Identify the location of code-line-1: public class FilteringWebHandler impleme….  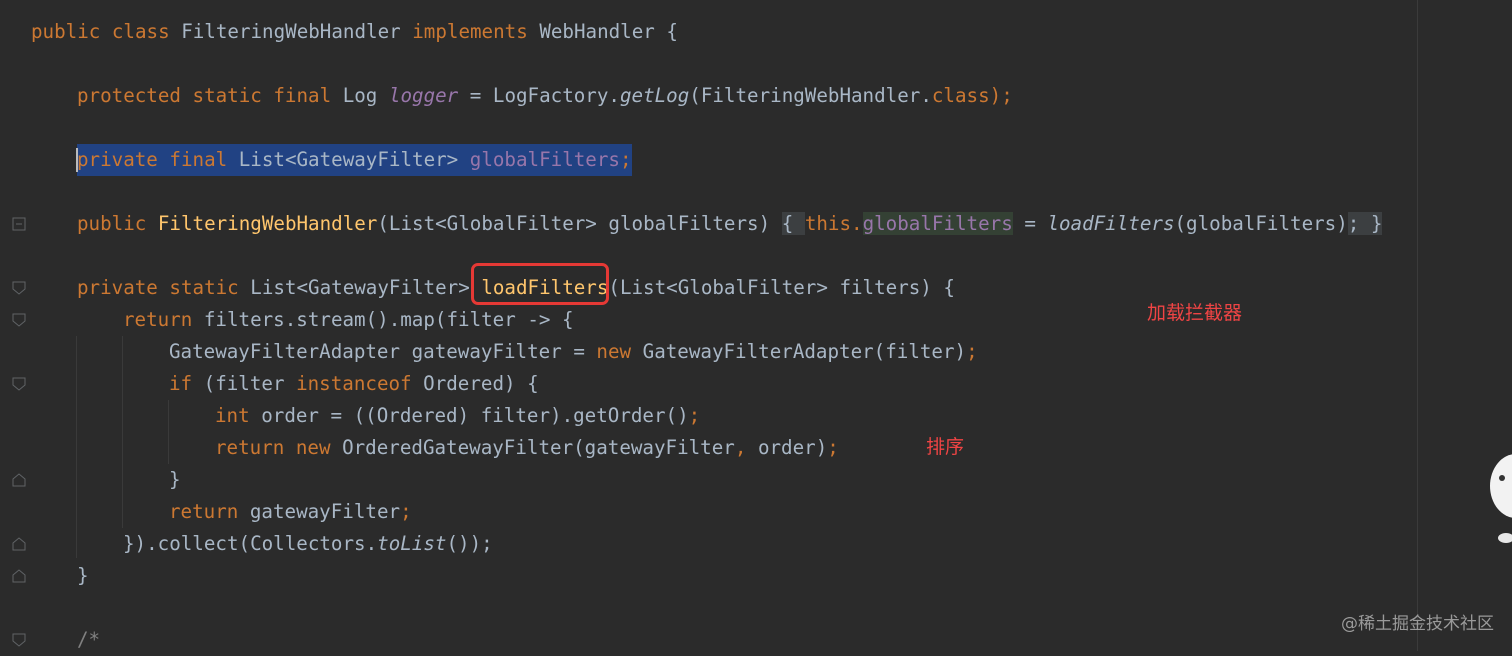
(354, 32).